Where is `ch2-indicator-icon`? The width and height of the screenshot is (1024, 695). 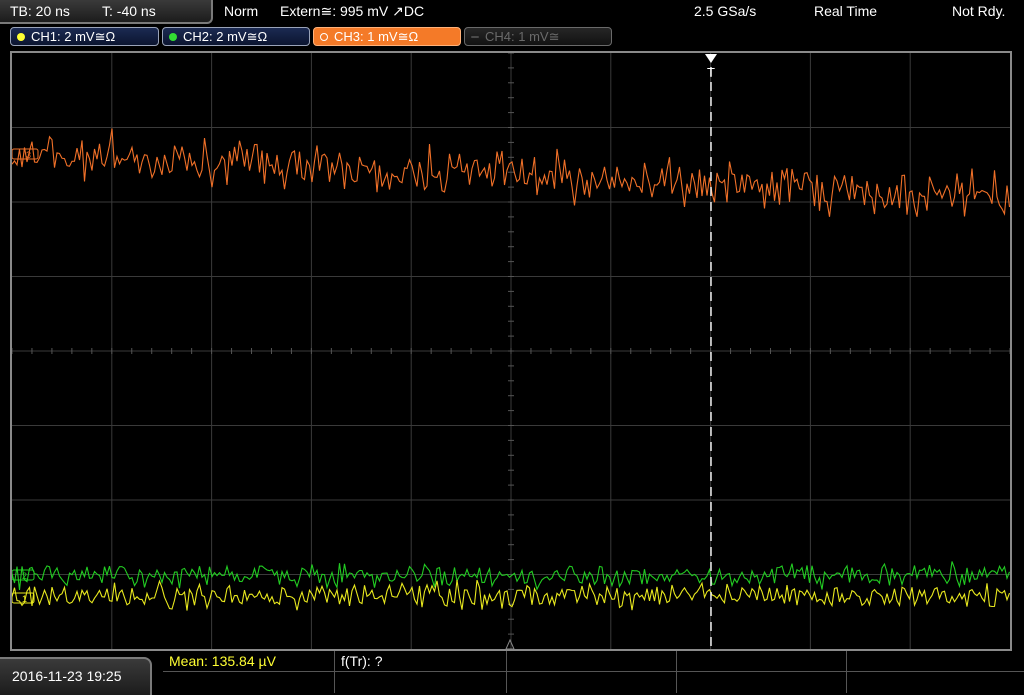 ch2-indicator-icon is located at coordinates (173, 37).